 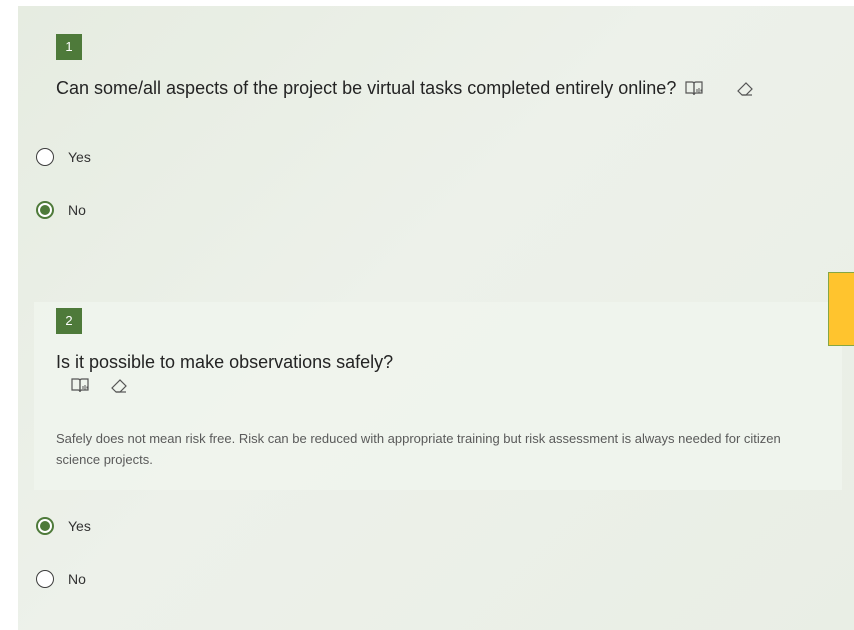 I want to click on question-number-badge: 2, so click(x=69, y=321).